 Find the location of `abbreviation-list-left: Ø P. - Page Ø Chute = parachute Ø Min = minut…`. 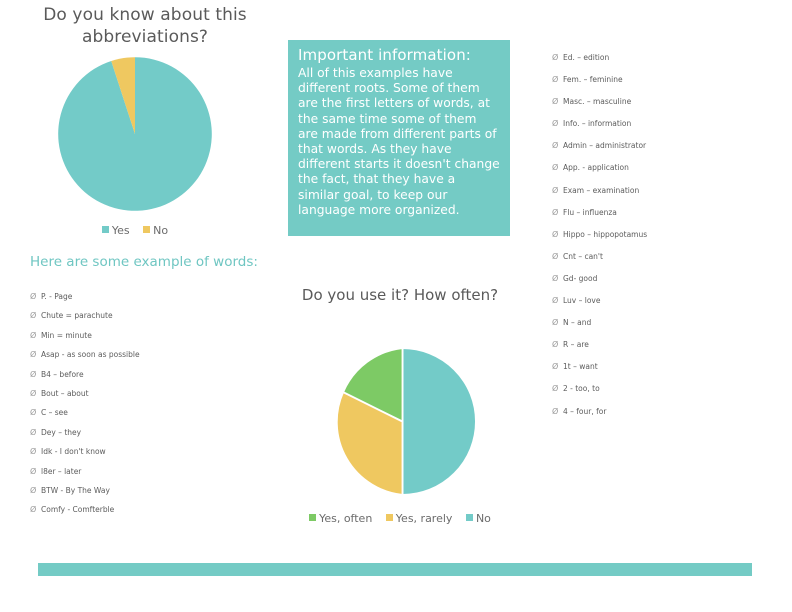

abbreviation-list-left: Ø P. - Page Ø Chute = parachute Ø Min = minut… is located at coordinates (155, 408).